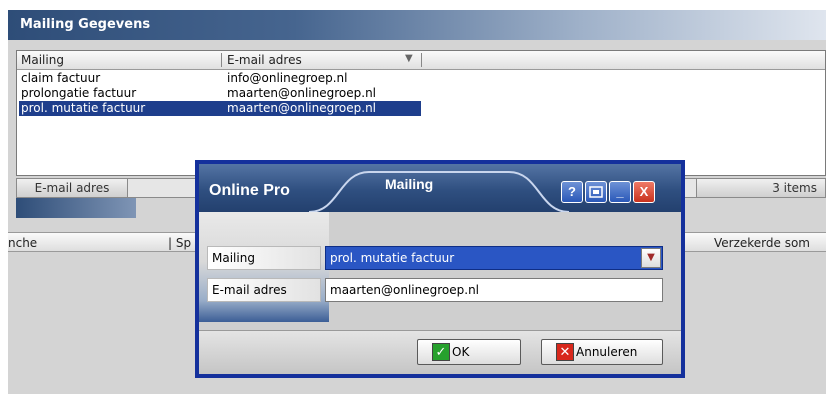 This screenshot has width=826, height=394. I want to click on brand-logo-text: Online Pro, so click(249, 190).